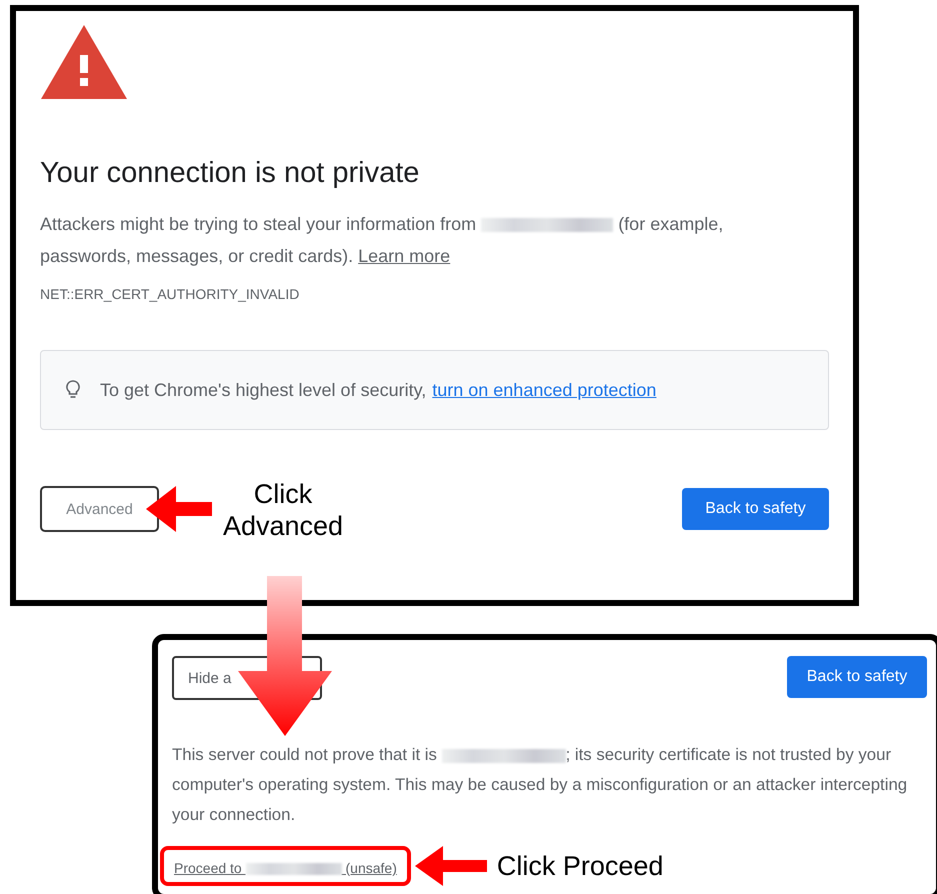 The width and height of the screenshot is (937, 894). I want to click on enhanced-protection-link: turn on enhanced protection, so click(544, 390).